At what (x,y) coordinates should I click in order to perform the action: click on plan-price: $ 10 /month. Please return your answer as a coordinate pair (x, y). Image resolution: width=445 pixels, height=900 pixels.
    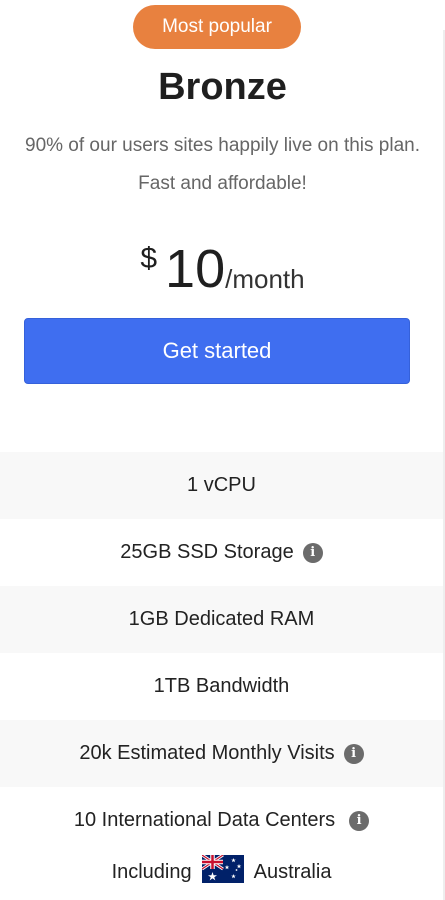
    Looking at the image, I should click on (222, 269).